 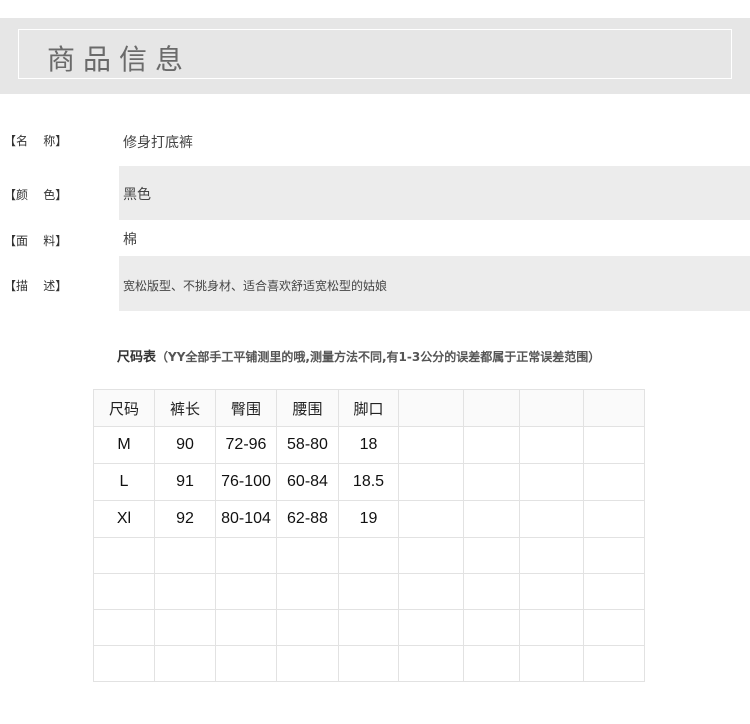 I want to click on table-row: L 91 76-100 60-84 18.5, so click(x=369, y=482).